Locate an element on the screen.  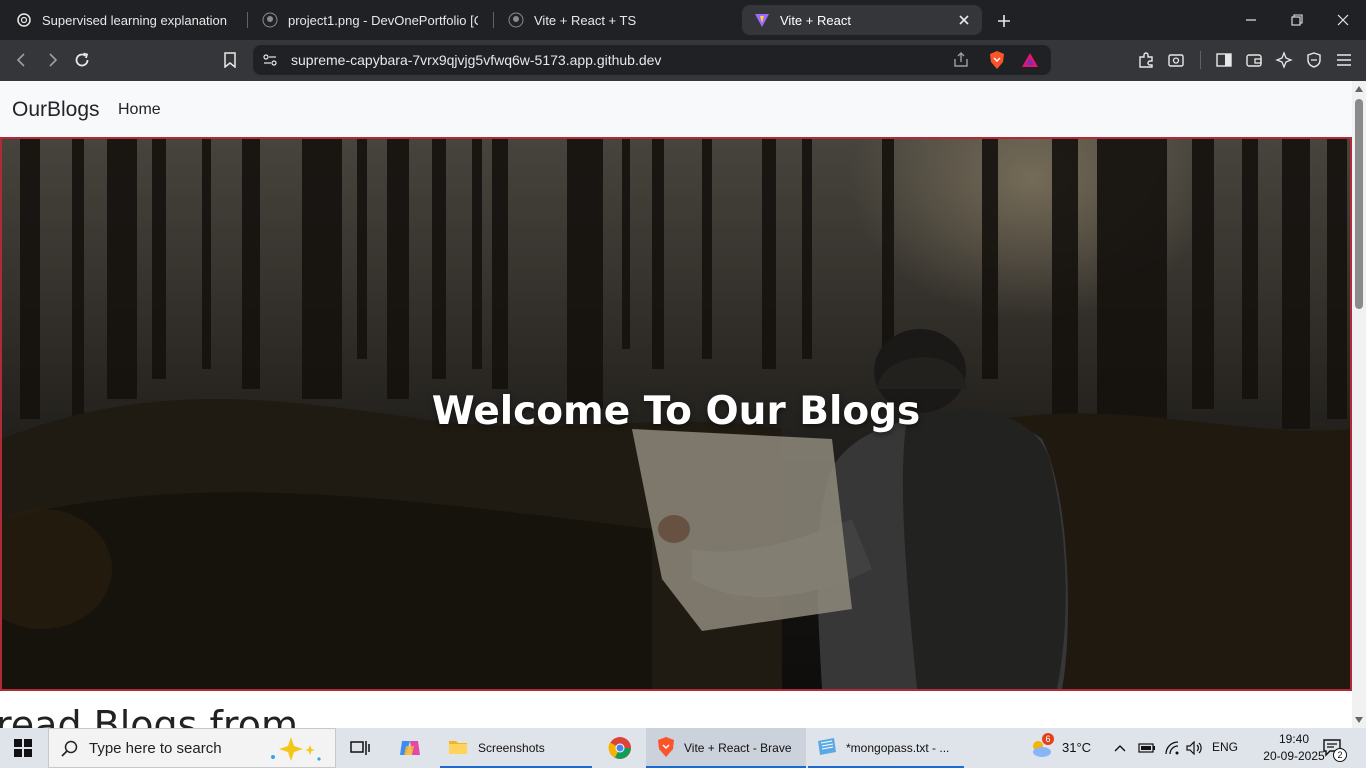
tab-project1: project1.png - DevOnePortfolio [Cod is located at coordinates (370, 20).